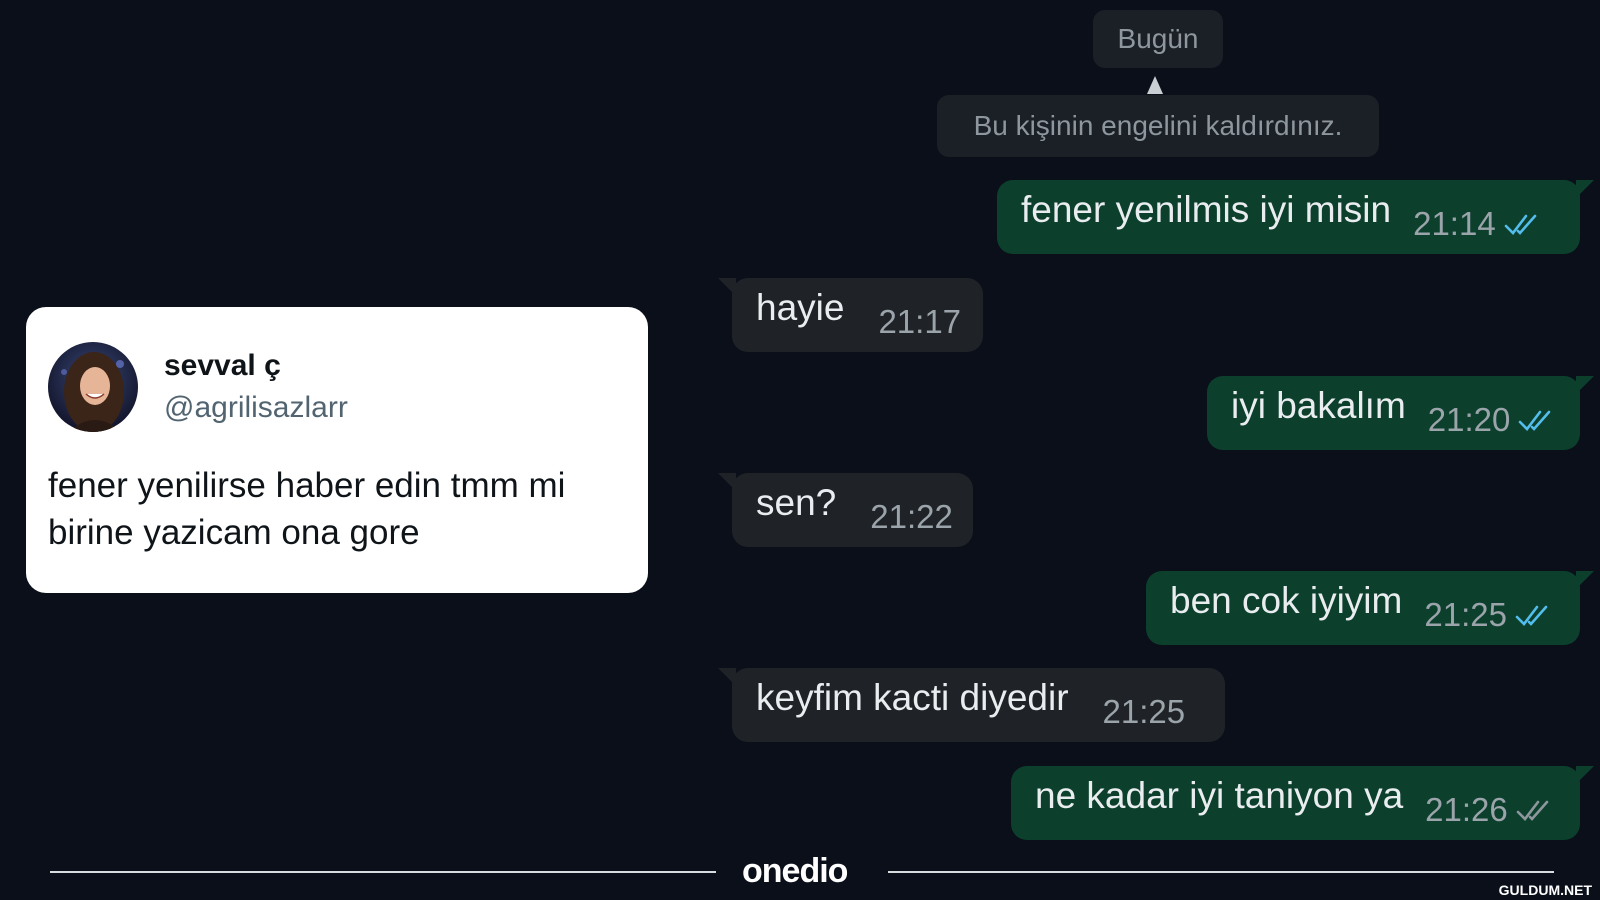  Describe the element at coordinates (796, 502) in the screenshot. I see `message-text: sen?` at that location.